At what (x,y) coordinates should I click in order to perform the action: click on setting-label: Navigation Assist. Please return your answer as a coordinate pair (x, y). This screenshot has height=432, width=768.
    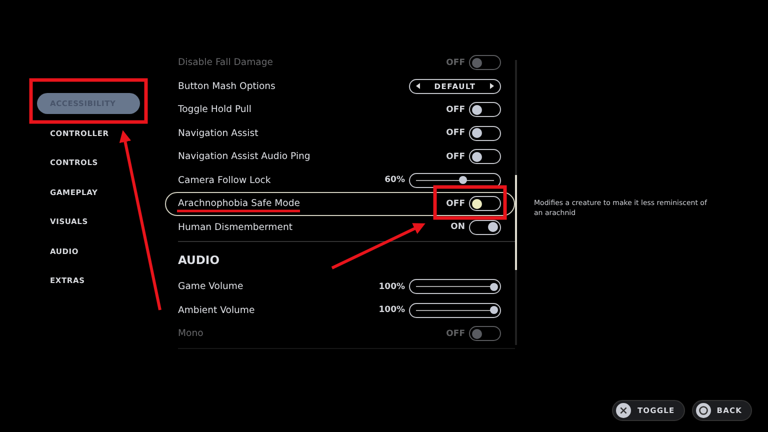
    Looking at the image, I should click on (219, 133).